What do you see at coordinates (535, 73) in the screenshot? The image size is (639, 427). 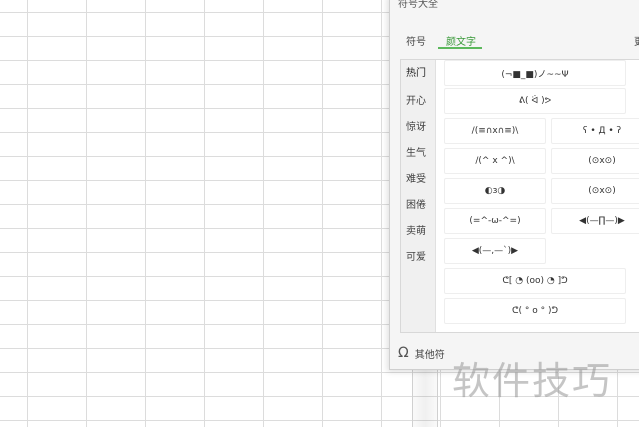 I see `emoticon-cell: (¬■_■)ノ~~Ψ` at bounding box center [535, 73].